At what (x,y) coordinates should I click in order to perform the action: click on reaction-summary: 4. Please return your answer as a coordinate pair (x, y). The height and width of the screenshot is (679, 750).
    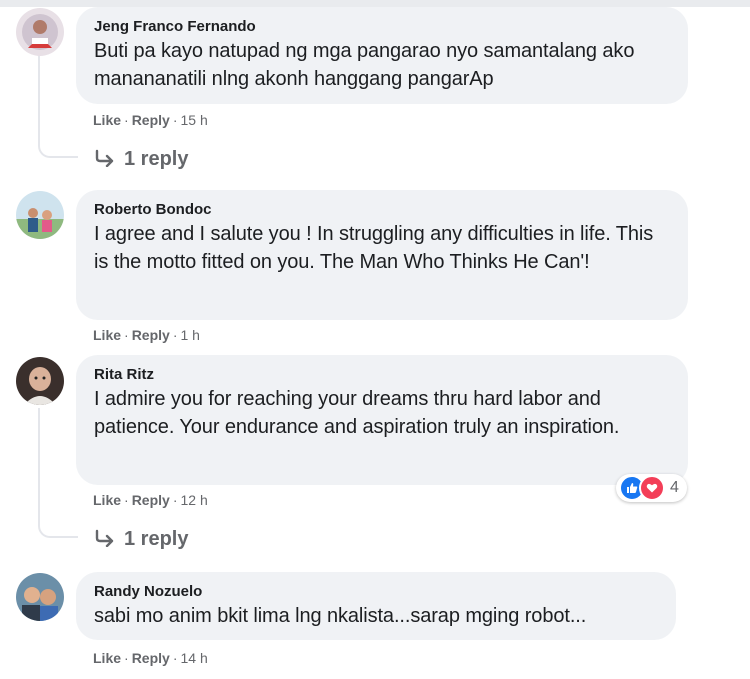
    Looking at the image, I should click on (651, 488).